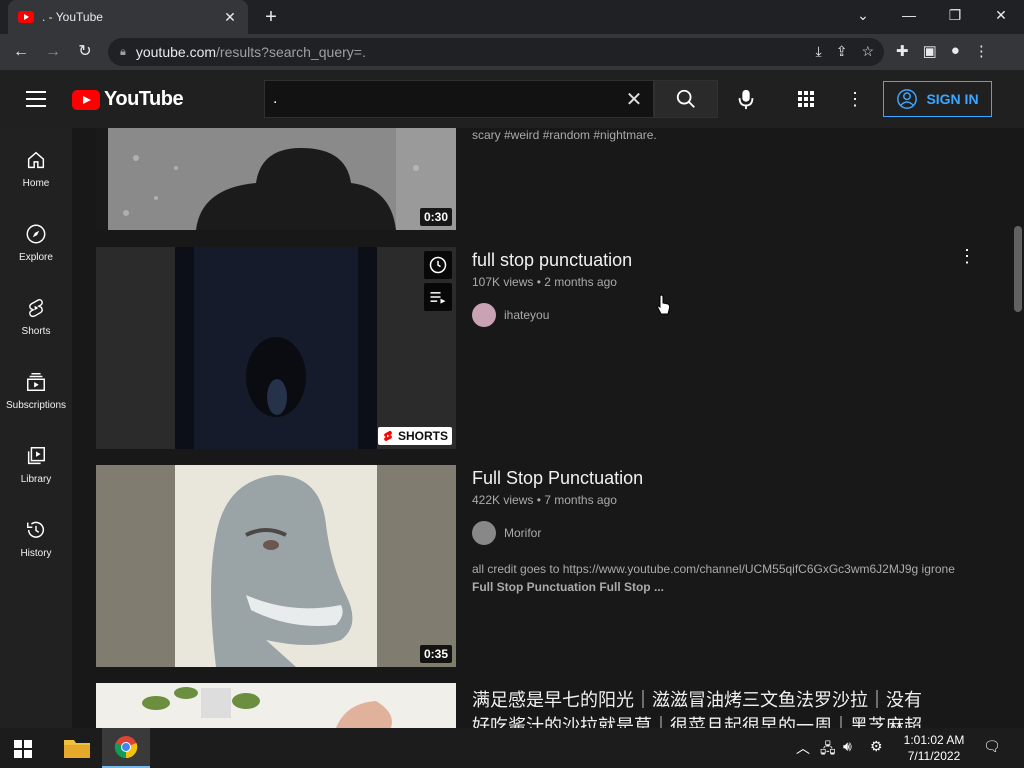 This screenshot has width=1024, height=768. I want to click on sidebar-item-library: Library, so click(36, 461).